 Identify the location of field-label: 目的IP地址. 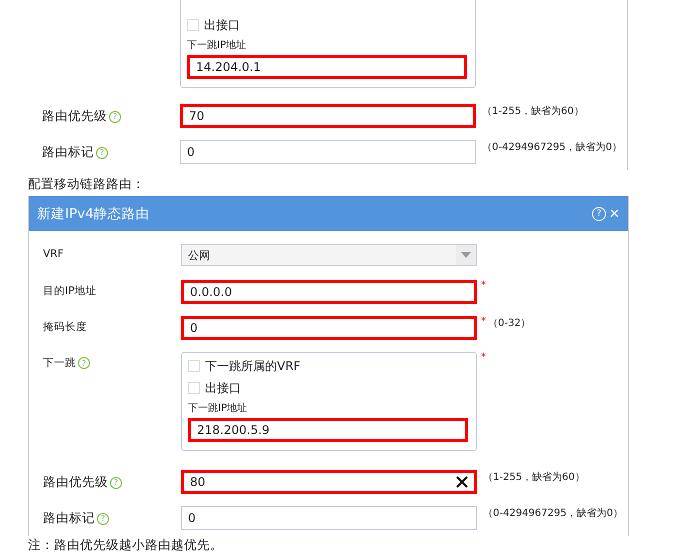
(69, 291).